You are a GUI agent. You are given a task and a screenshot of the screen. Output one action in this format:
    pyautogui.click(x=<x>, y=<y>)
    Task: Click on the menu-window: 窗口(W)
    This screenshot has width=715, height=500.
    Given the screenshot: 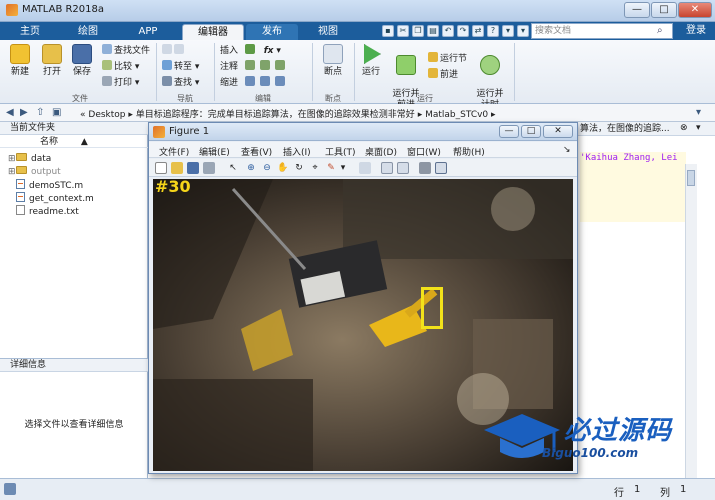 What is the action you would take?
    pyautogui.click(x=424, y=151)
    